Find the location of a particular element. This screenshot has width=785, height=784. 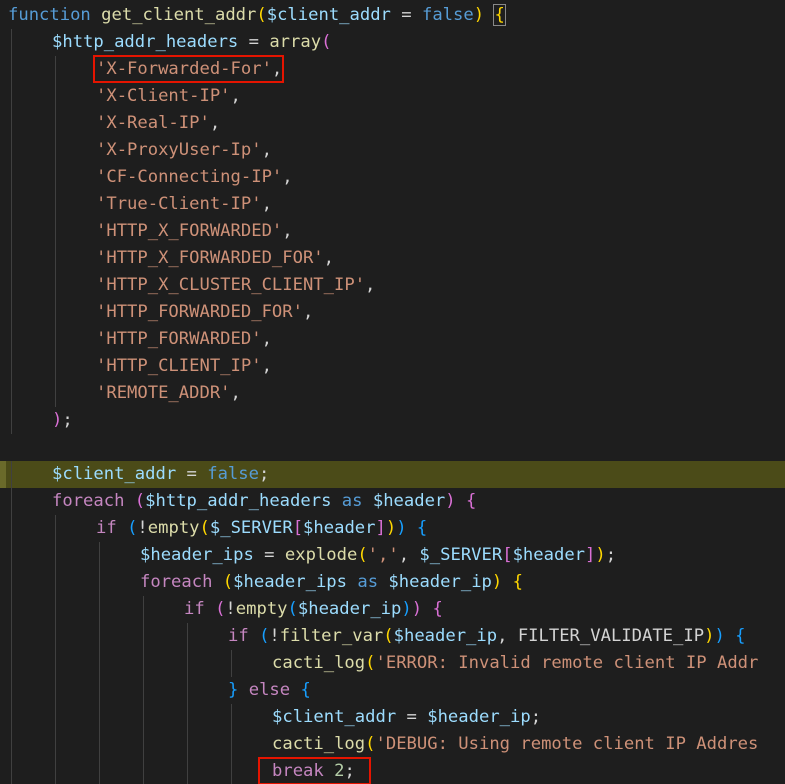

code-line: 'REMOTE_ADDR', is located at coordinates (392, 393).